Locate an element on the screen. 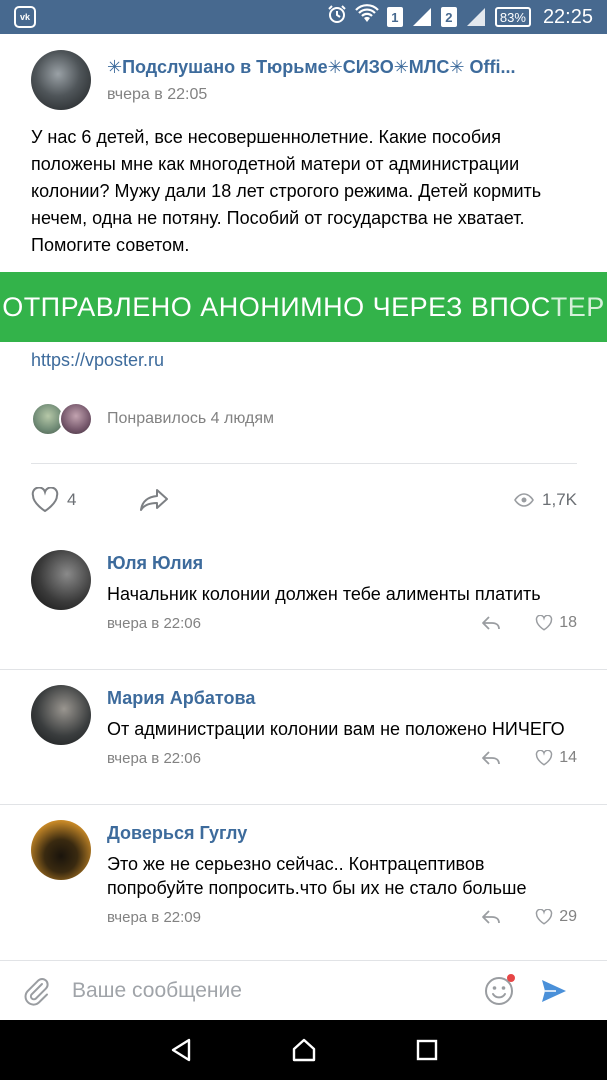  home-icon is located at coordinates (303, 1050).